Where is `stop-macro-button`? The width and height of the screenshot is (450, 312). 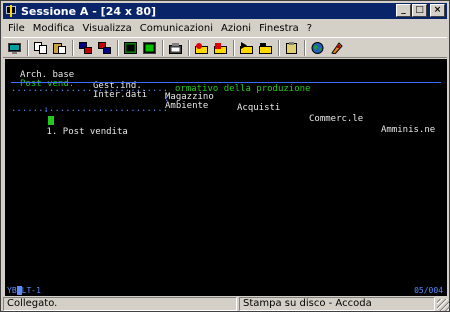 stop-macro-button is located at coordinates (220, 48).